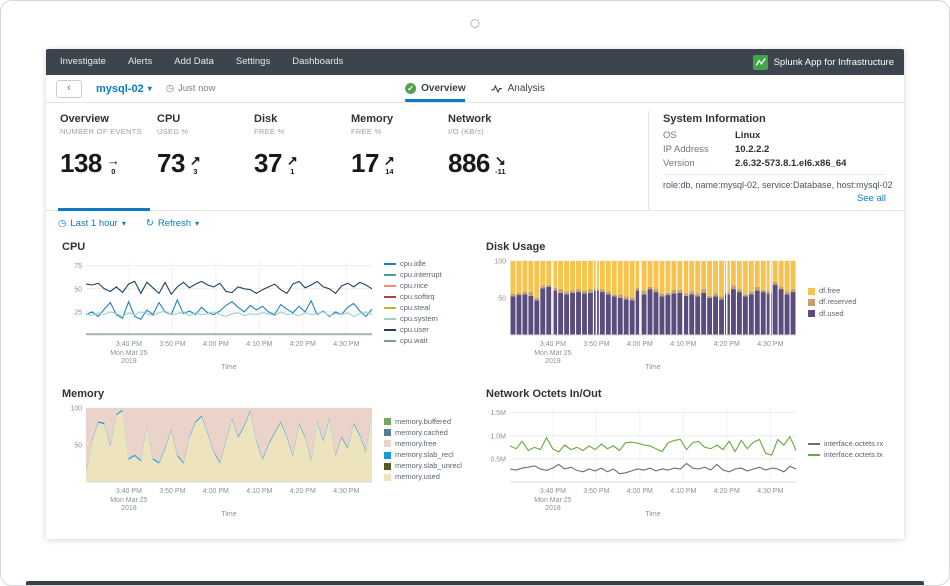 This screenshot has height=586, width=950. I want to click on freshness-indicator: ◷ Just now, so click(191, 88).